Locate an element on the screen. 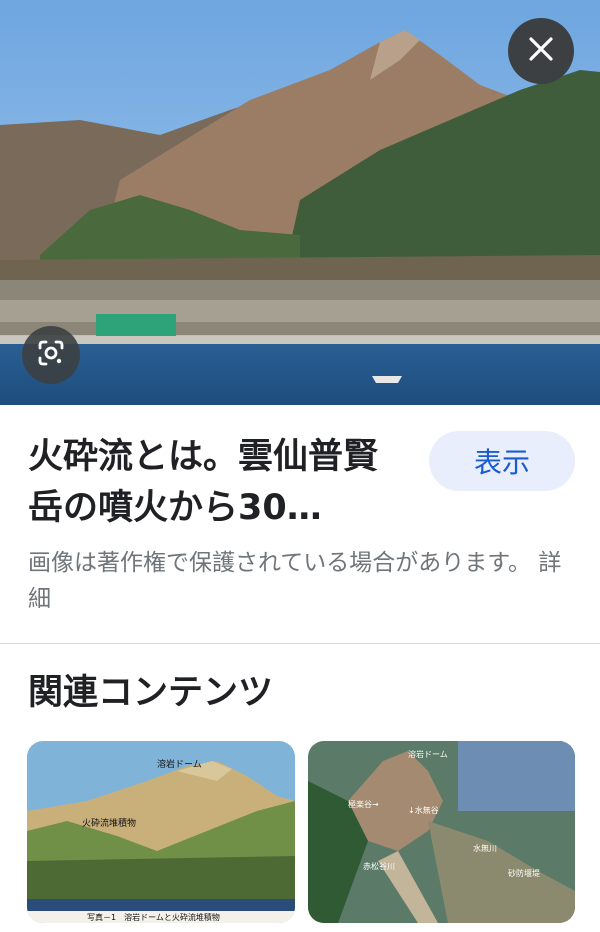 Image resolution: width=600 pixels, height=932 pixels. lens-search-button is located at coordinates (51, 355).